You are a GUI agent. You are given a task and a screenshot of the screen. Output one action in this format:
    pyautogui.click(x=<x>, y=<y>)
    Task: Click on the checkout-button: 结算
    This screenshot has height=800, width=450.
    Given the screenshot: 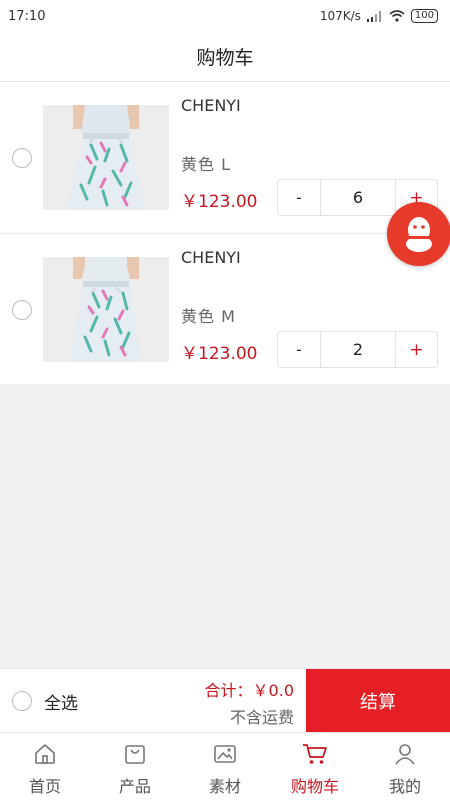 What is the action you would take?
    pyautogui.click(x=378, y=701)
    